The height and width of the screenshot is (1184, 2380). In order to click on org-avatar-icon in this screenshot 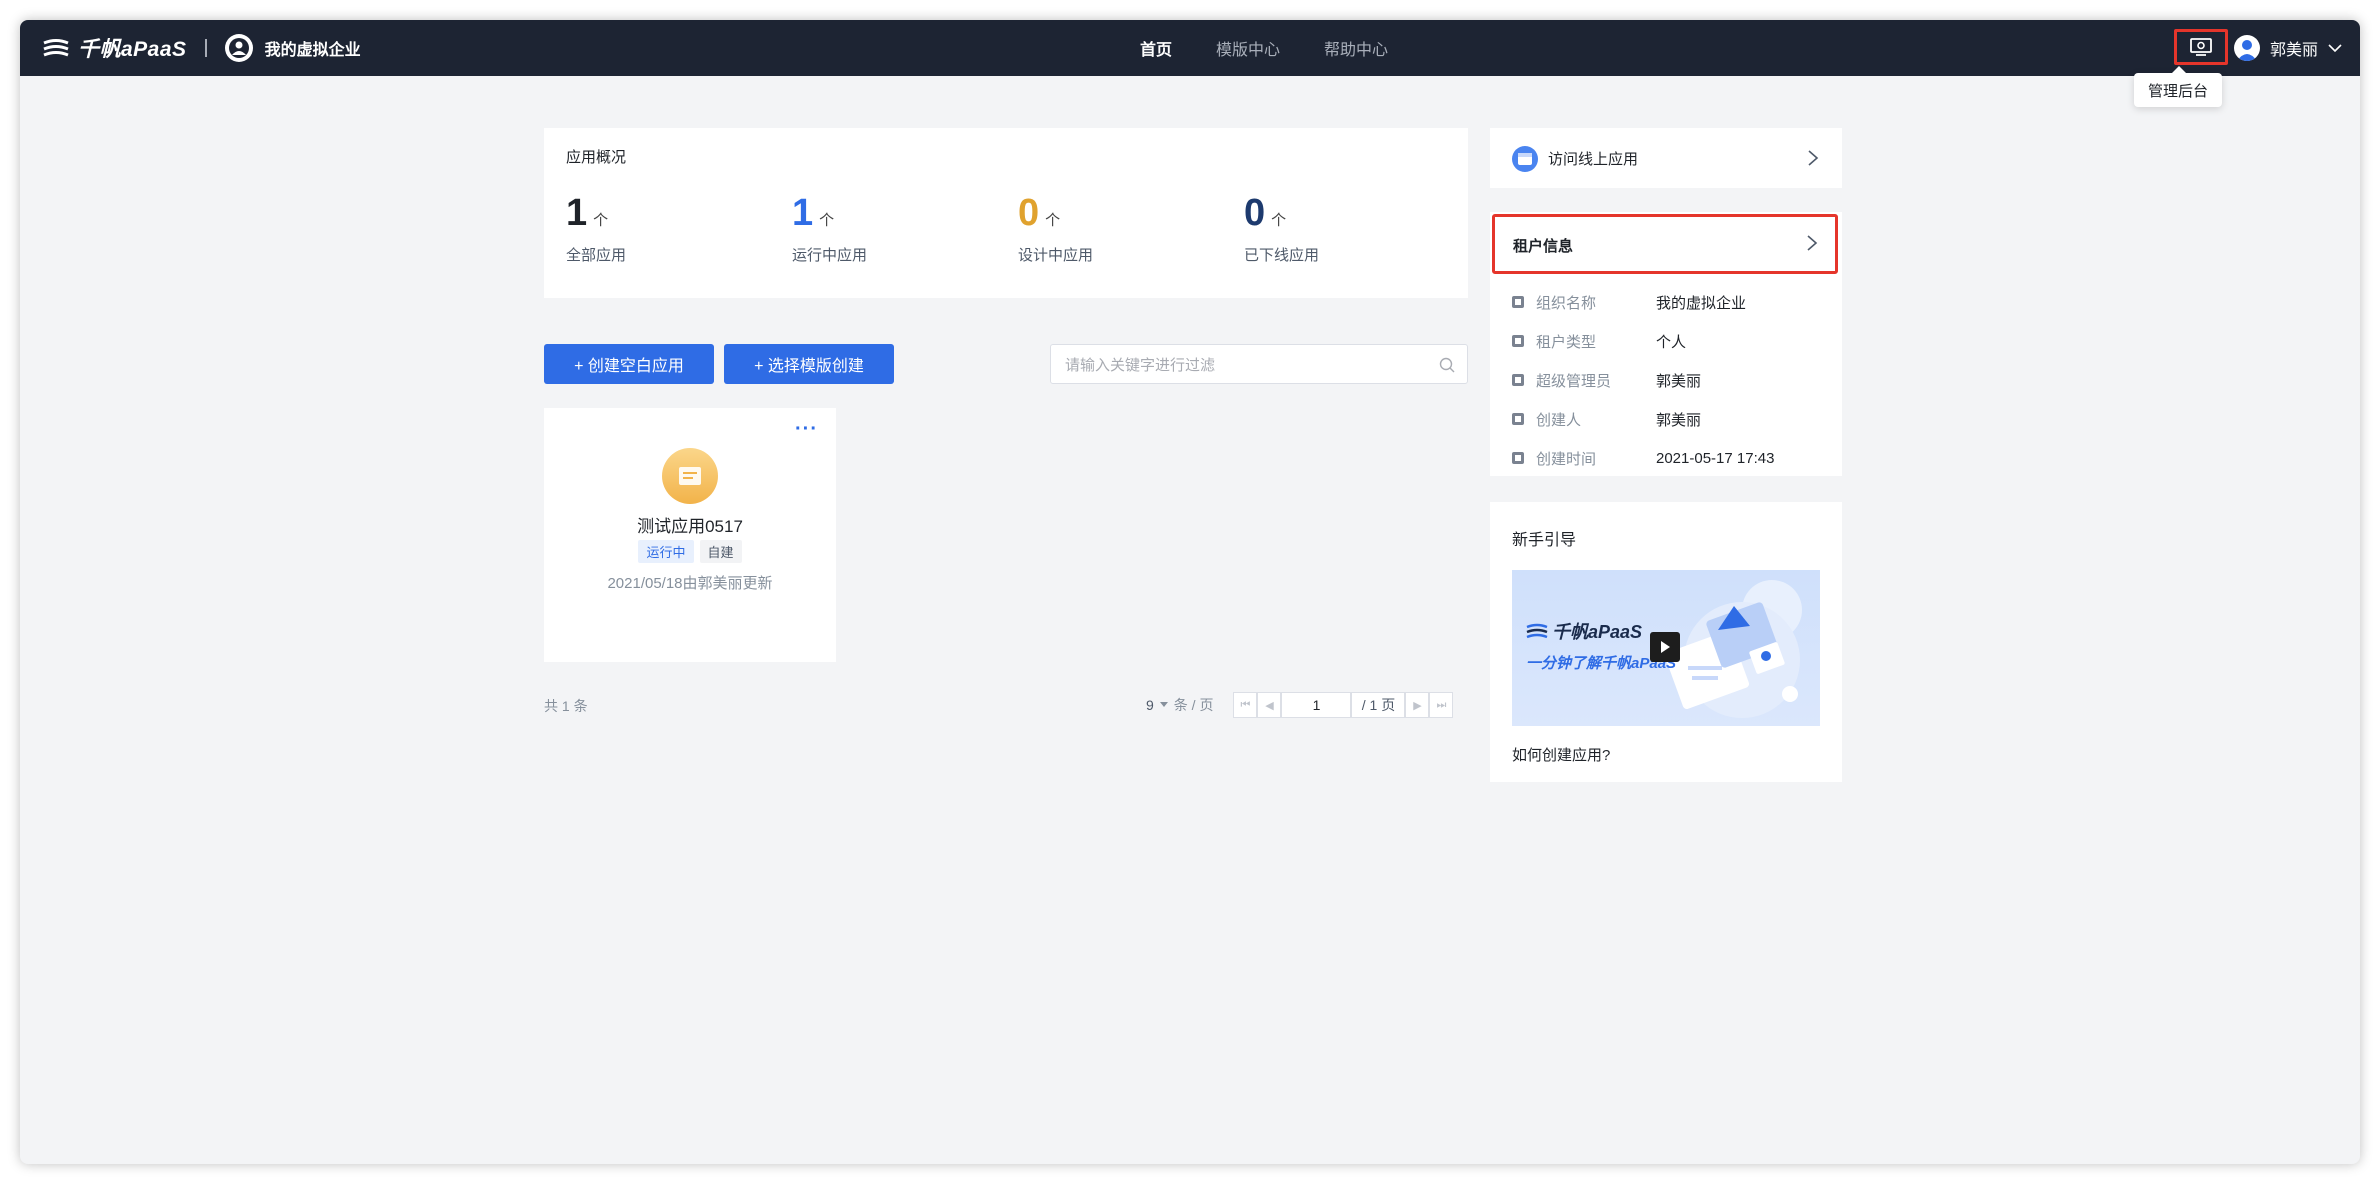, I will do `click(238, 48)`.